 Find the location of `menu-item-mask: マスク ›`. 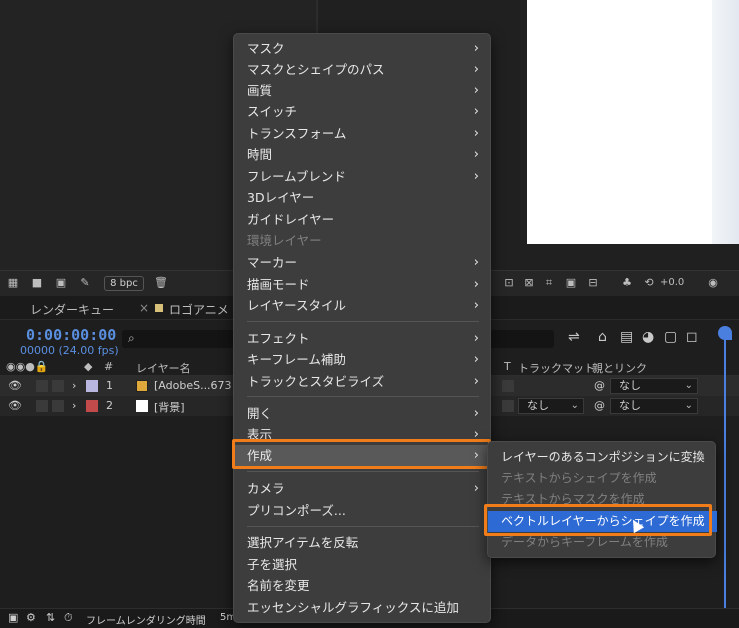

menu-item-mask: マスク › is located at coordinates (363, 48).